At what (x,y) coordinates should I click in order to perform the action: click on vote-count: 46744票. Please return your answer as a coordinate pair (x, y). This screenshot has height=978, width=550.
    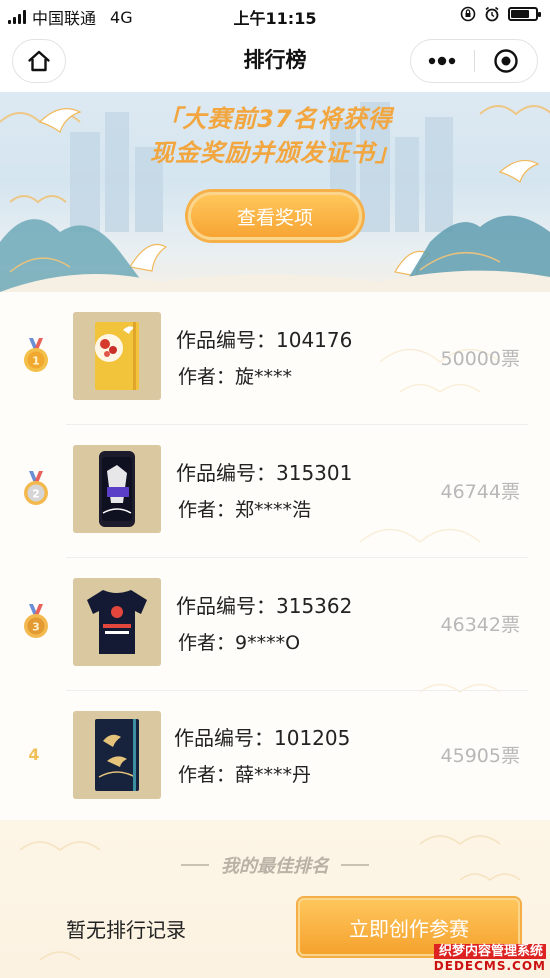
    Looking at the image, I should click on (480, 492).